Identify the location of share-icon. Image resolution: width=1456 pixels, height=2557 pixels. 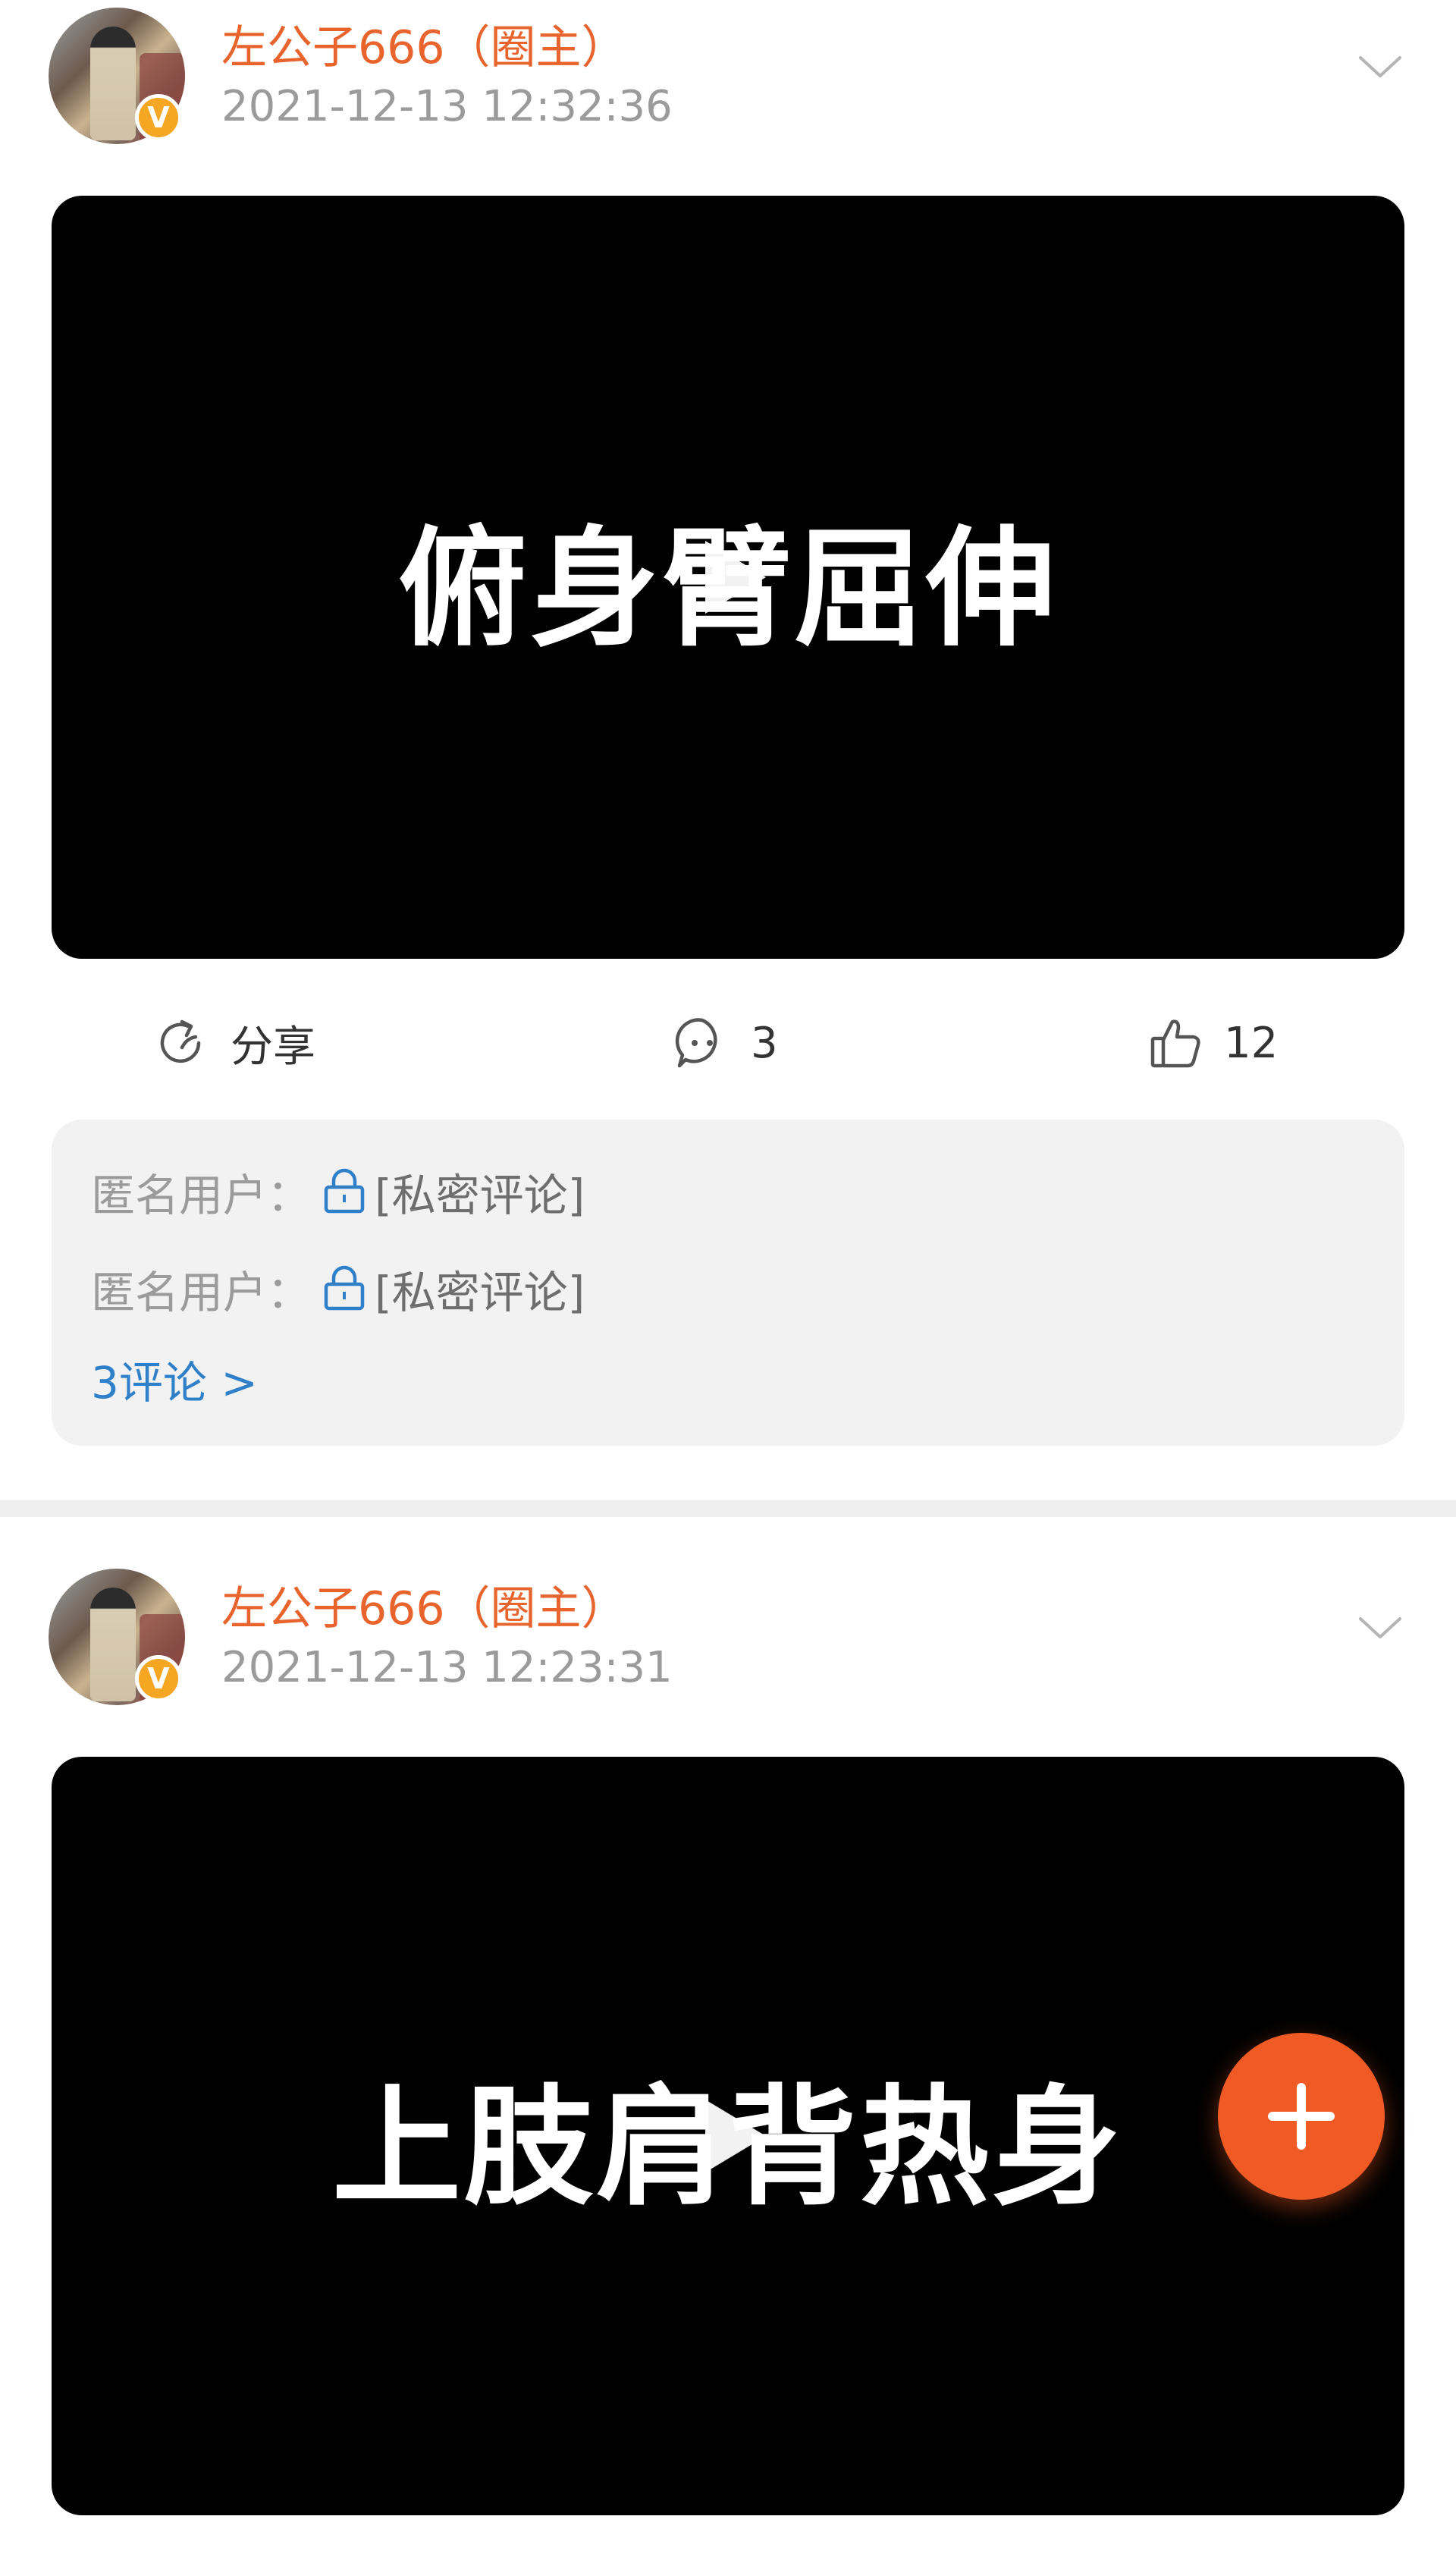
(180, 1041).